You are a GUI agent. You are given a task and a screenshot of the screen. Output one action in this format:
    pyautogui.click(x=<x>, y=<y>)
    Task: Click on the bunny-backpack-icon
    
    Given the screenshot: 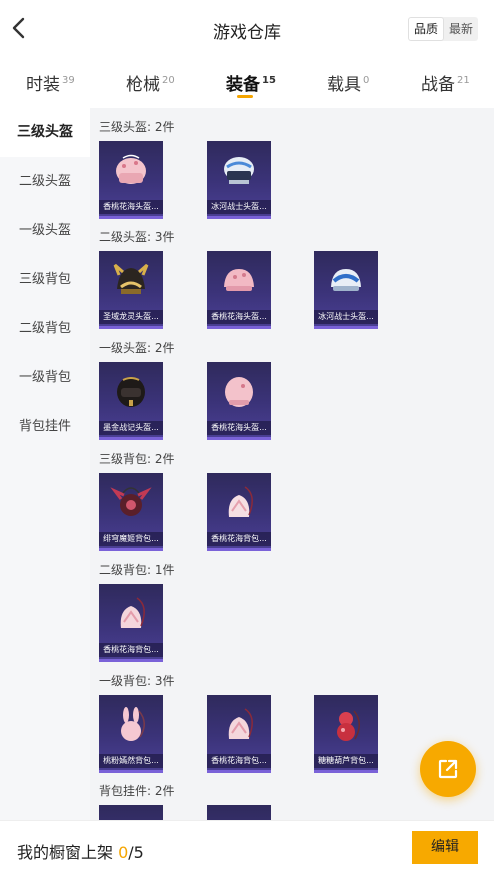 What is the action you would take?
    pyautogui.click(x=133, y=724)
    